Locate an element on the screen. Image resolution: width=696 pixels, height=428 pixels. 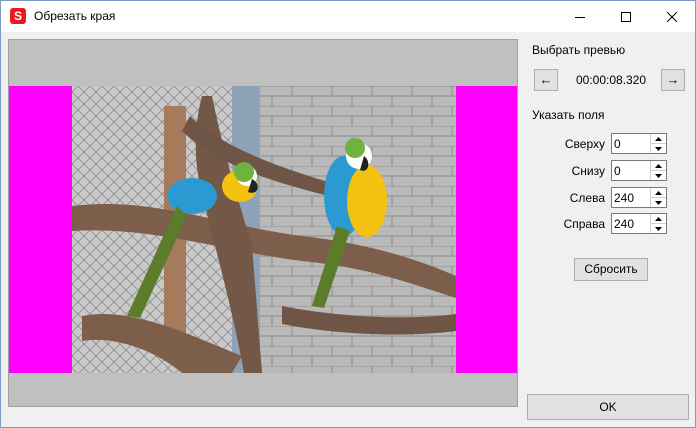
minimize-icon is located at coordinates (580, 17).